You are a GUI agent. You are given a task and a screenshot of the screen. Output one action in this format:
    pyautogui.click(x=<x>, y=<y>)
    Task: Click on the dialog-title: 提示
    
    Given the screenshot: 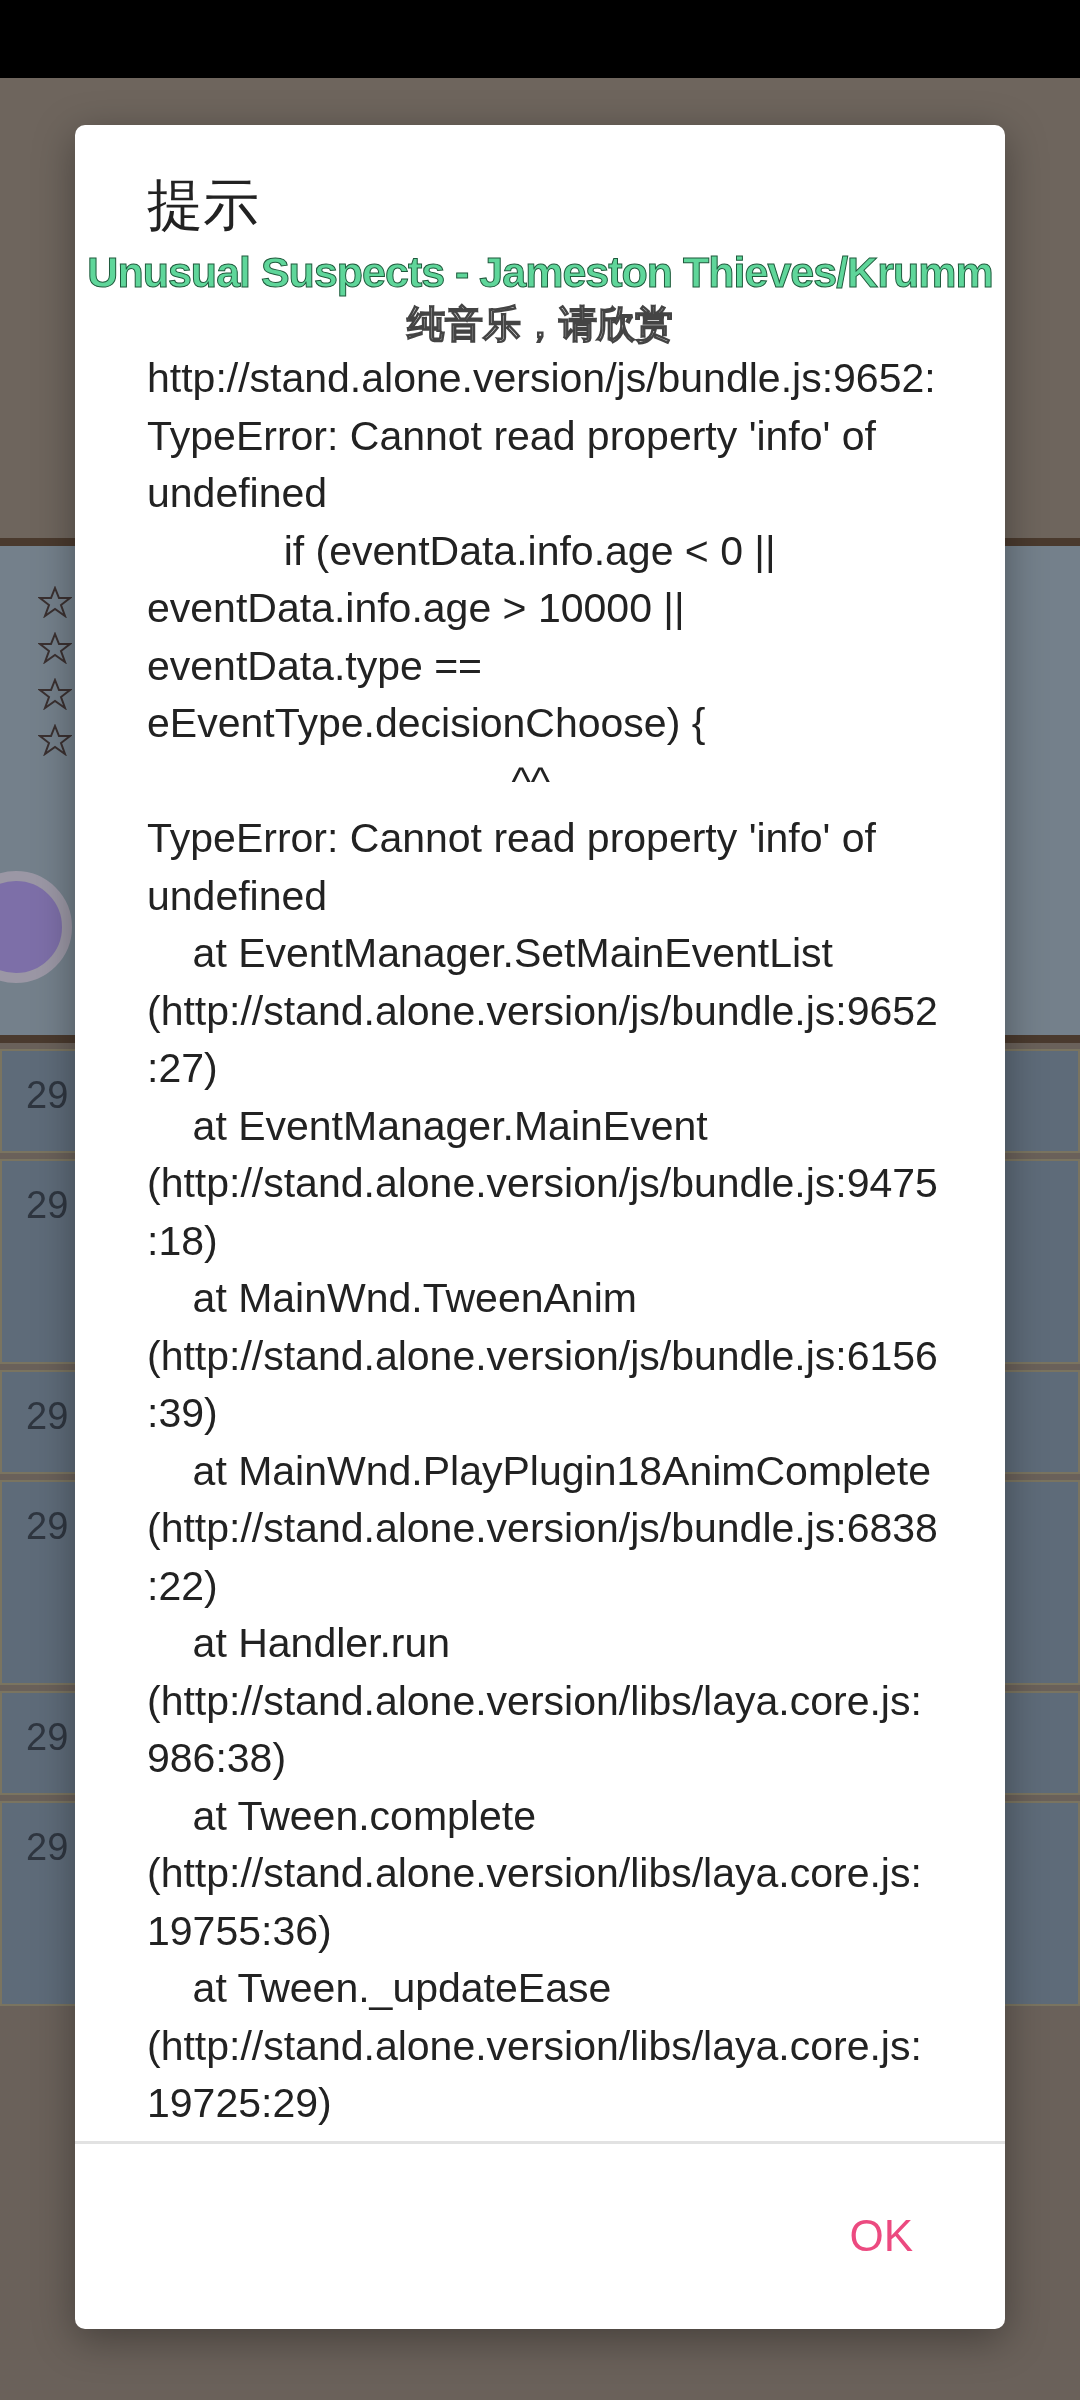 What is the action you would take?
    pyautogui.click(x=203, y=205)
    